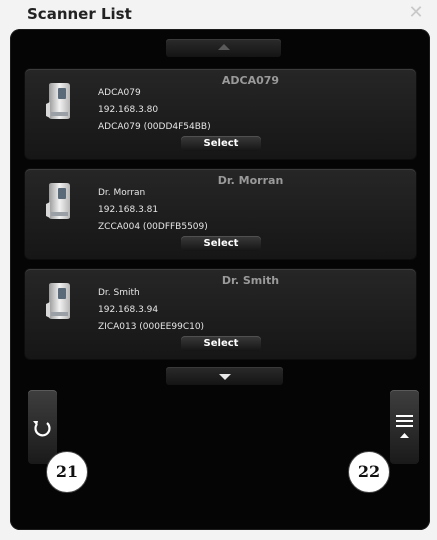 The height and width of the screenshot is (540, 437). What do you see at coordinates (119, 293) in the screenshot?
I see `scanner-name: Dr. Smith` at bounding box center [119, 293].